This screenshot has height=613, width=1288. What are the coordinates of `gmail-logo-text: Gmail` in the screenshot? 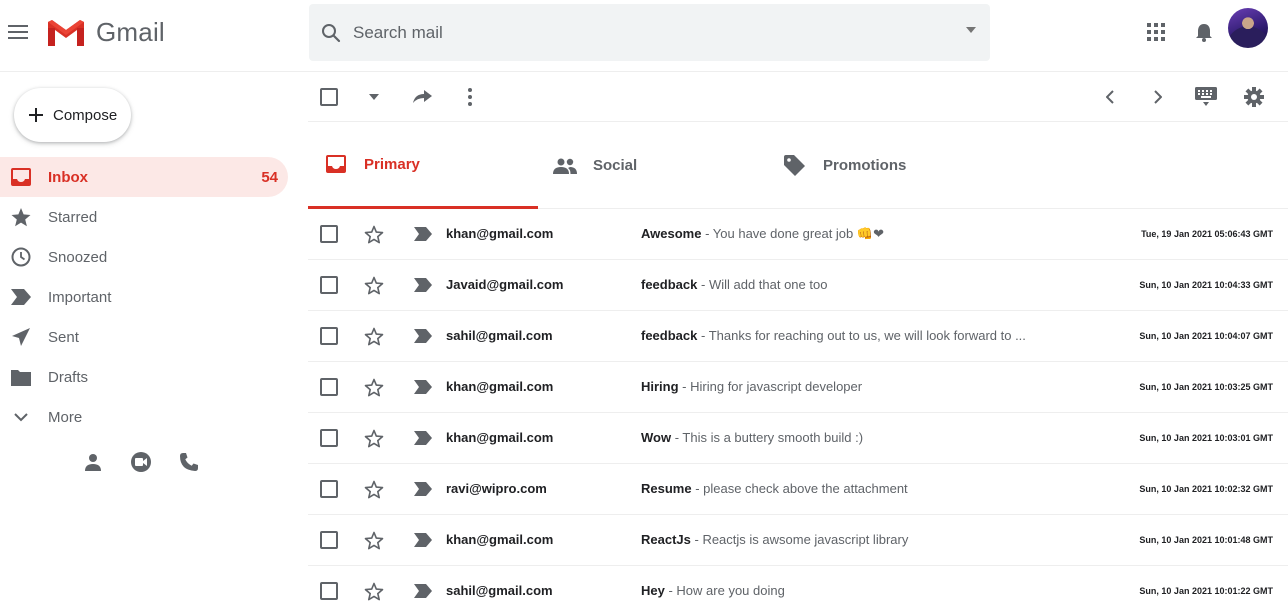 It's located at (130, 32).